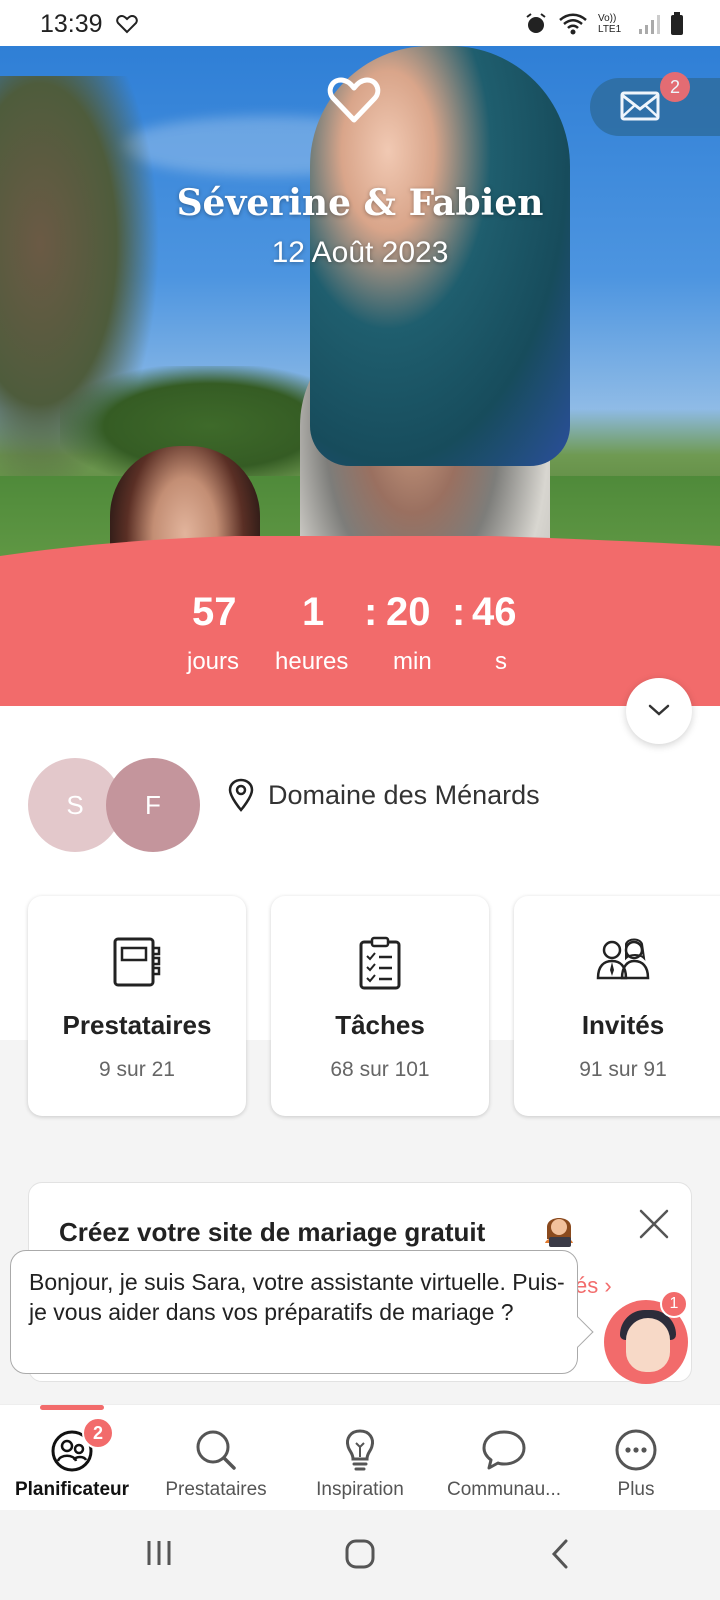 This screenshot has width=720, height=1600. I want to click on card-invites: Invités 91 sur 91, so click(617, 1006).